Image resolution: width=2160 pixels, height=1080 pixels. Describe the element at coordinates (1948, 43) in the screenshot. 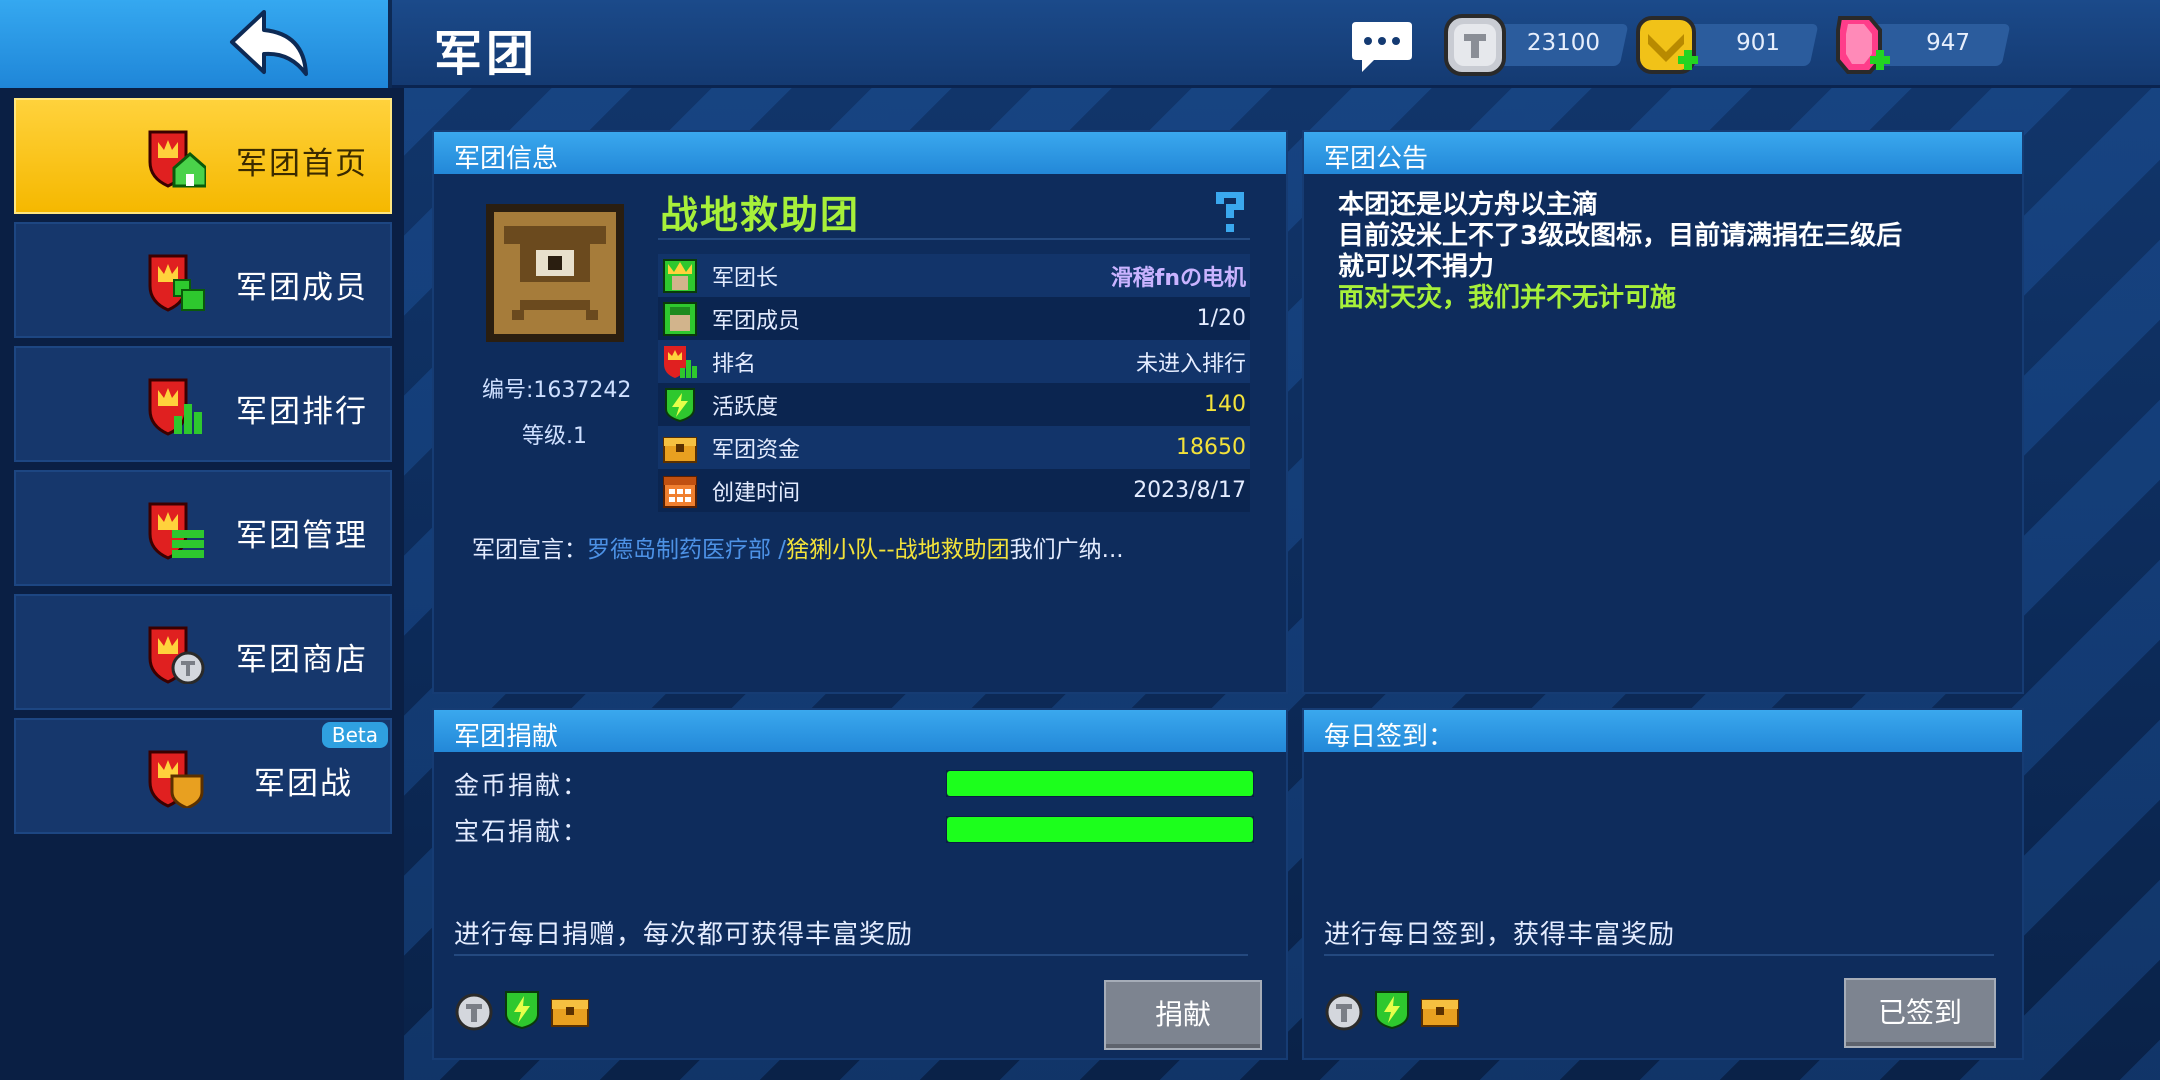

I see `gem-value: 947` at that location.